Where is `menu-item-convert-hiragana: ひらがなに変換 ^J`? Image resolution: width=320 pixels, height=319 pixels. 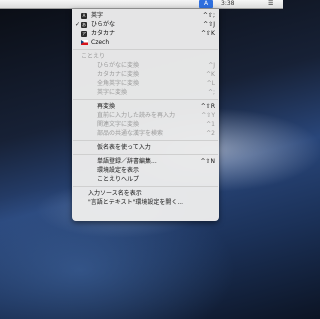
menu-item-convert-hiragana: ひらがなに変換 ^J is located at coordinates (145, 65).